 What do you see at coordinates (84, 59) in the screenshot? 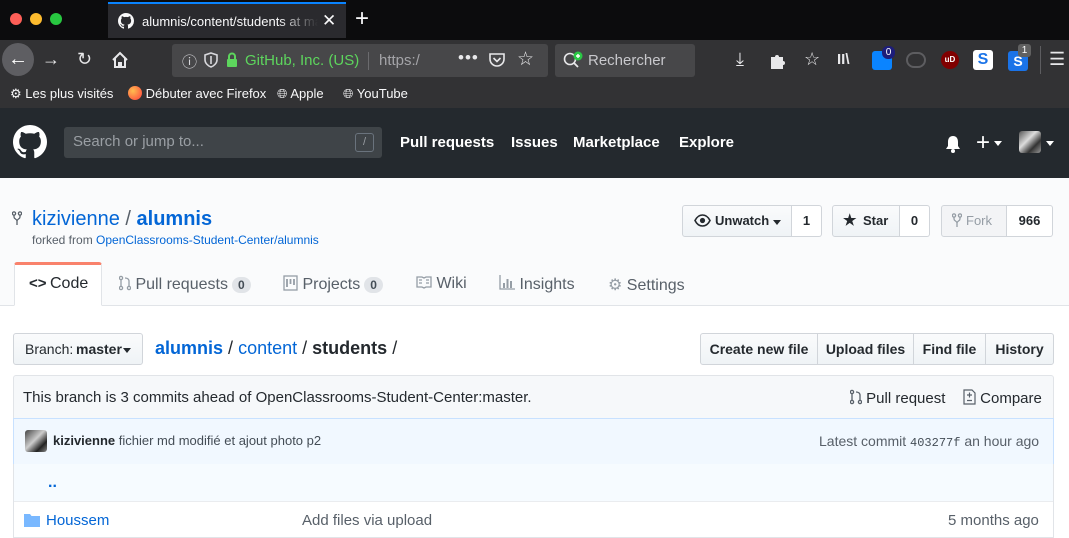
I see `reload-icon: ↻` at bounding box center [84, 59].